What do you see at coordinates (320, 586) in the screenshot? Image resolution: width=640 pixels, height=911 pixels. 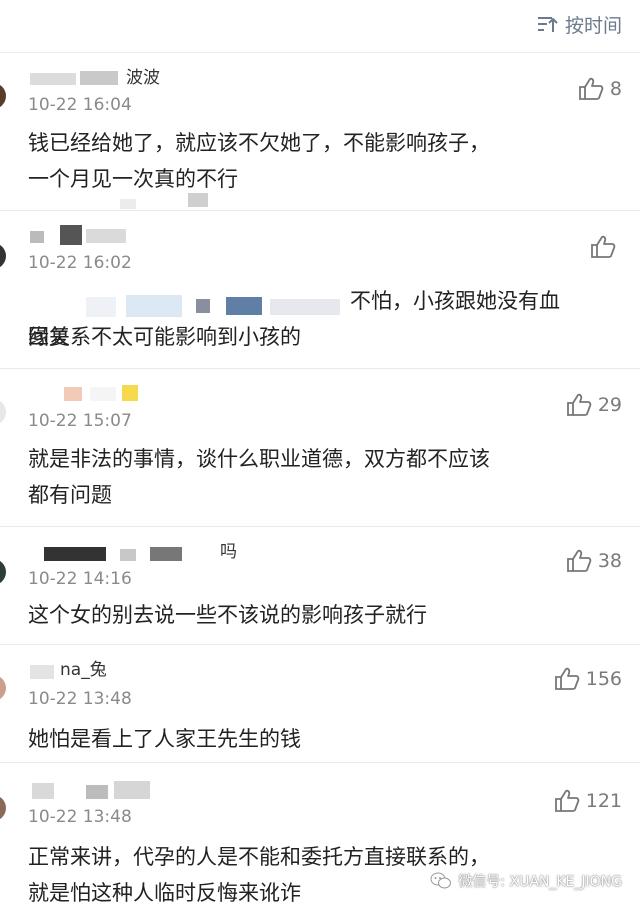 I see `comment-item: 吗 10-22 14:16 38 这个女的别去说一些不该说的影响孩子就行` at bounding box center [320, 586].